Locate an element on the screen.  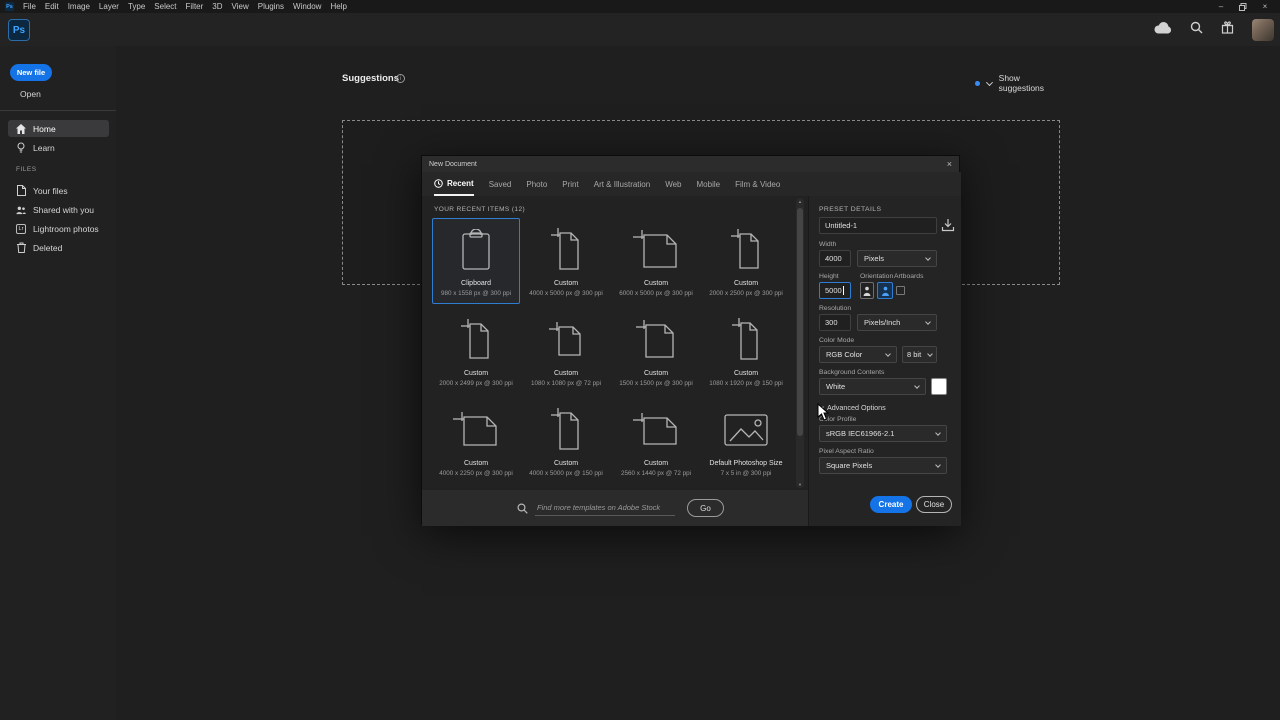
recent-item-custom: Custom 4000 x 5000 px @ 300 ppi is located at coordinates (566, 261).